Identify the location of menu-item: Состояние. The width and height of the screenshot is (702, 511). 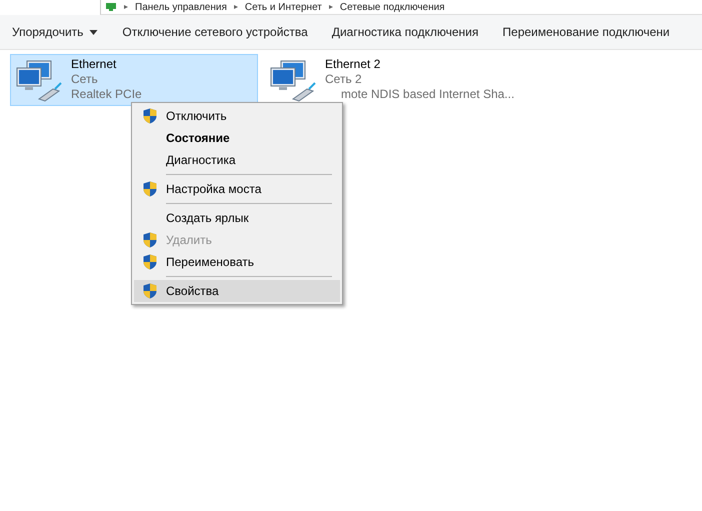
(237, 138).